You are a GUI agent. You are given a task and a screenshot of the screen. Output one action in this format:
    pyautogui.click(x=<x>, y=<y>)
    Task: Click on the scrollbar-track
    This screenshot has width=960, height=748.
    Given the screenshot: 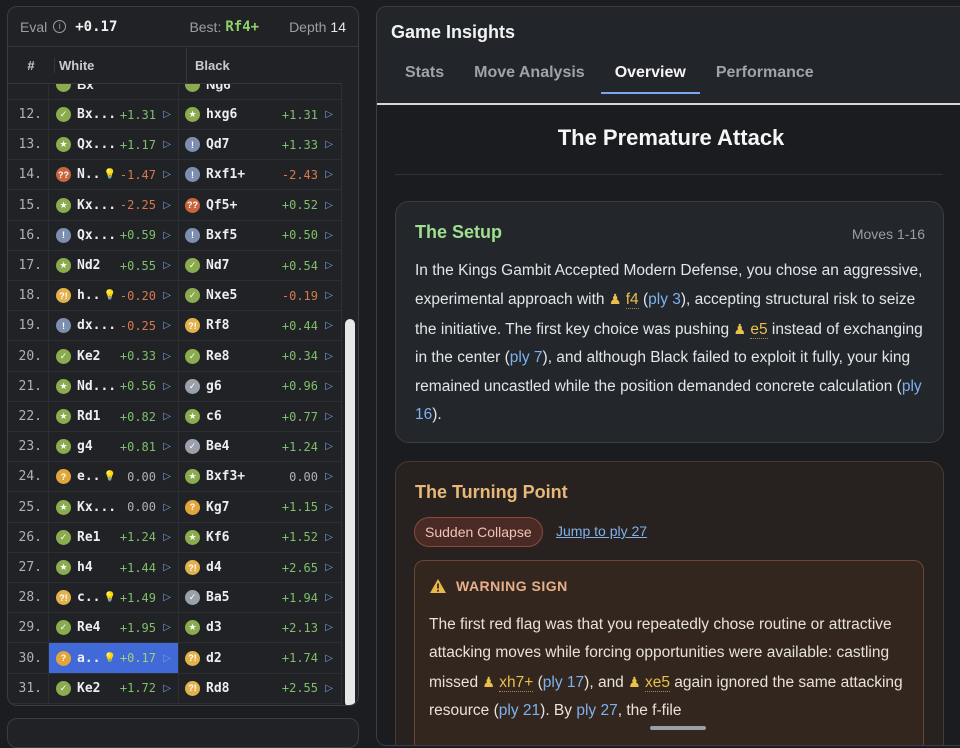 What is the action you would take?
    pyautogui.click(x=349, y=394)
    